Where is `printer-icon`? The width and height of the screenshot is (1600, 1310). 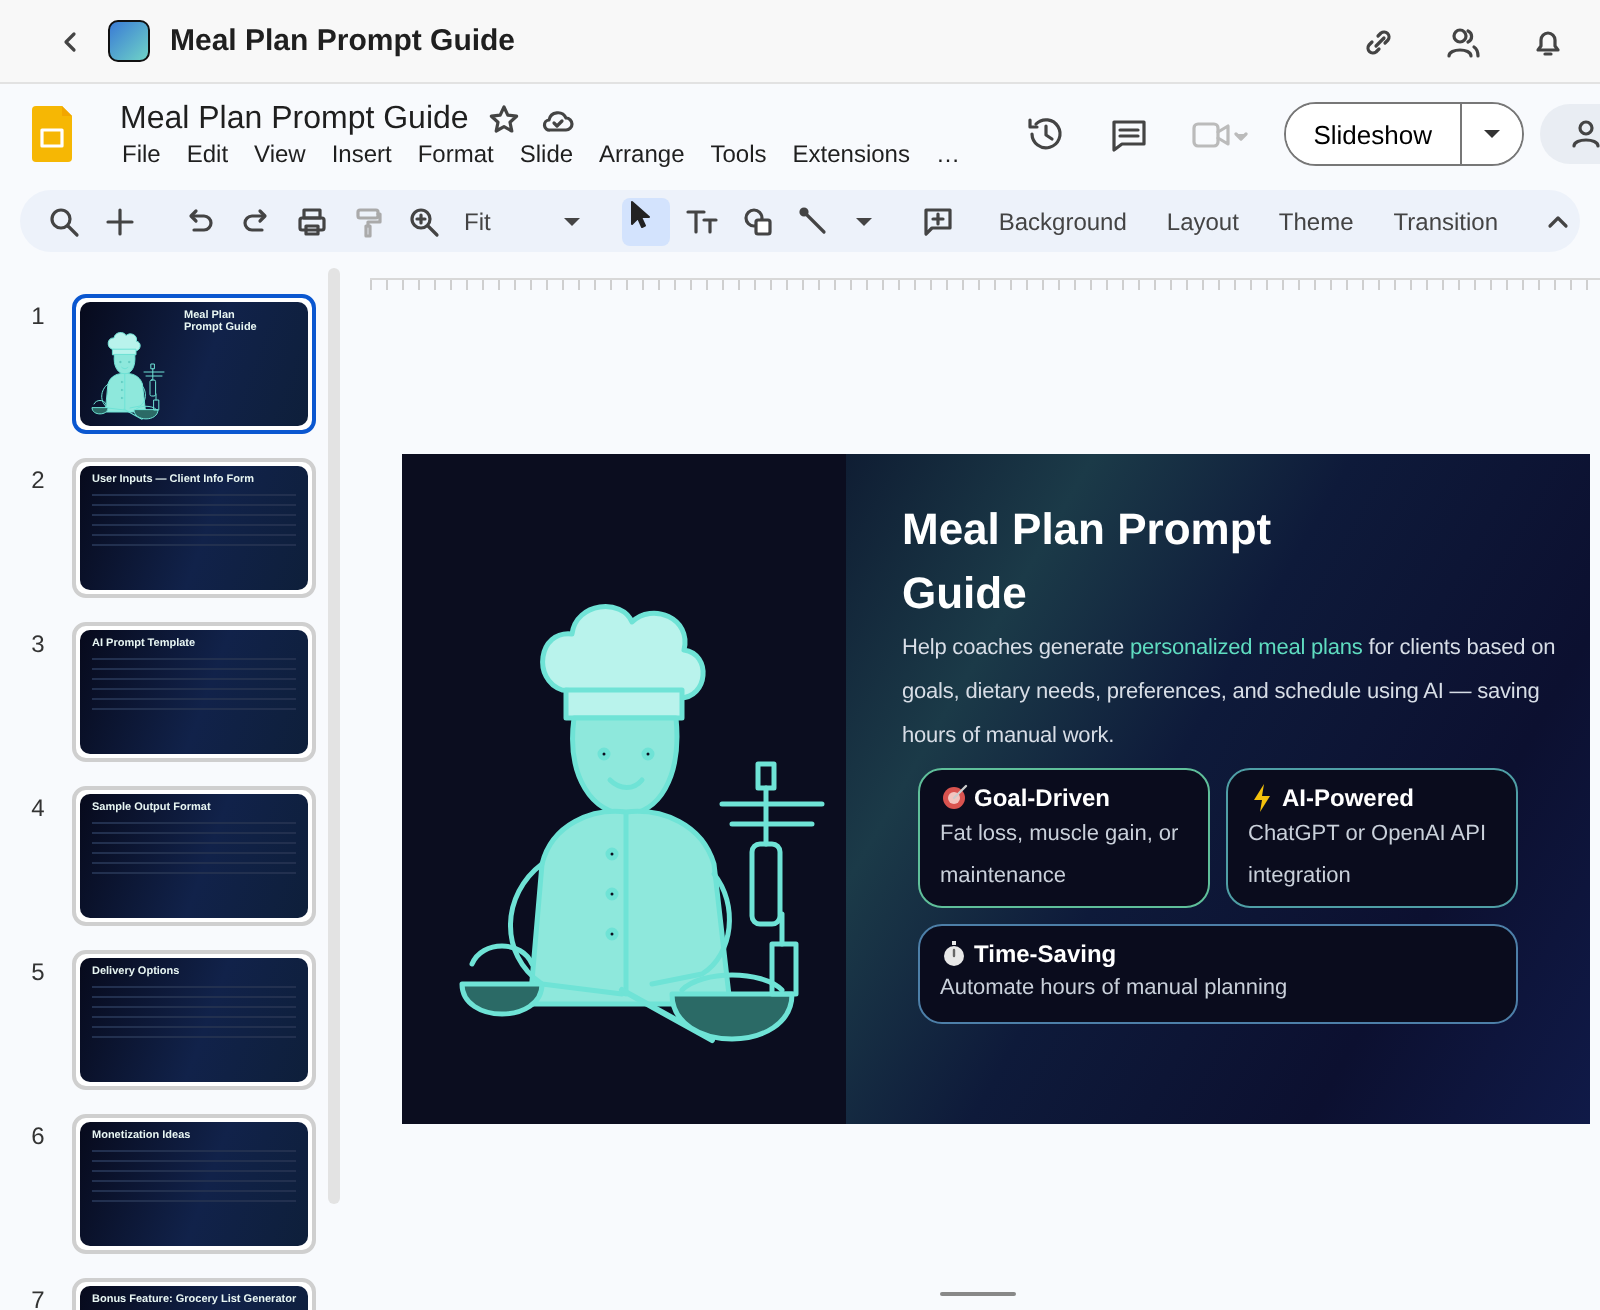 printer-icon is located at coordinates (312, 221).